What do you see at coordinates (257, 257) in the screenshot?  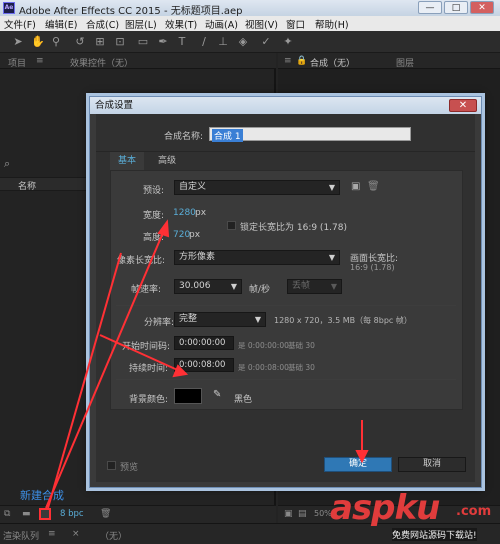 I see `pixel-aspect-select: 方形像素 ▼` at bounding box center [257, 257].